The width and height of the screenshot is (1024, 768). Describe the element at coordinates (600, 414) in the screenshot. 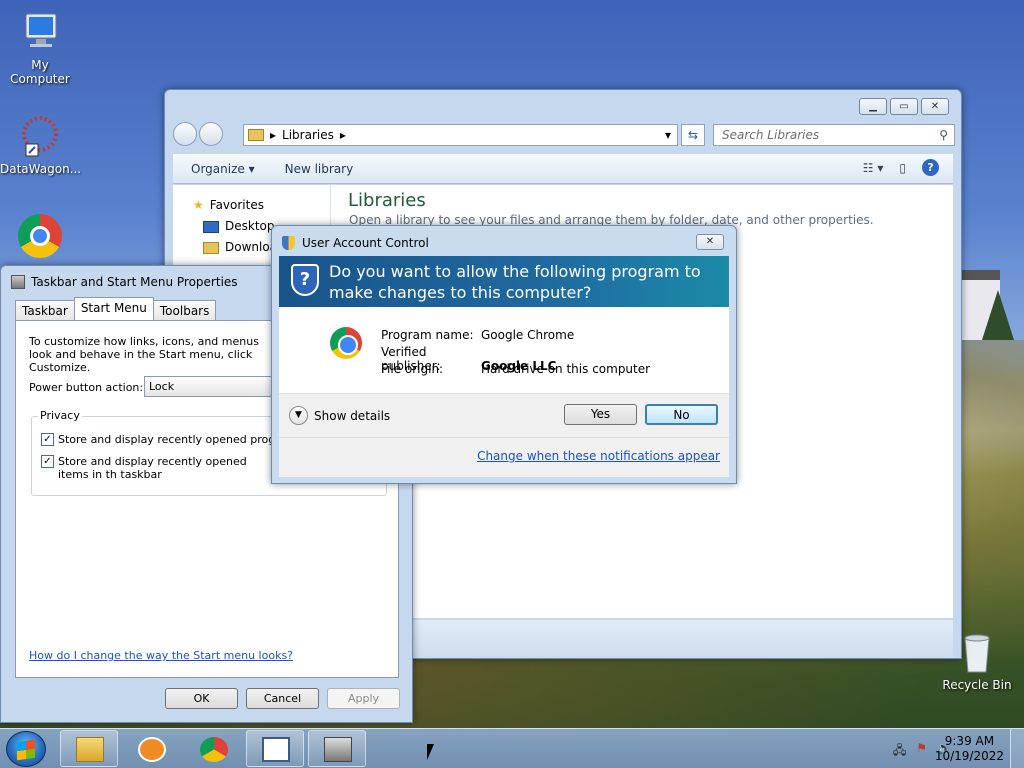

I see `yes-button: Yes` at that location.